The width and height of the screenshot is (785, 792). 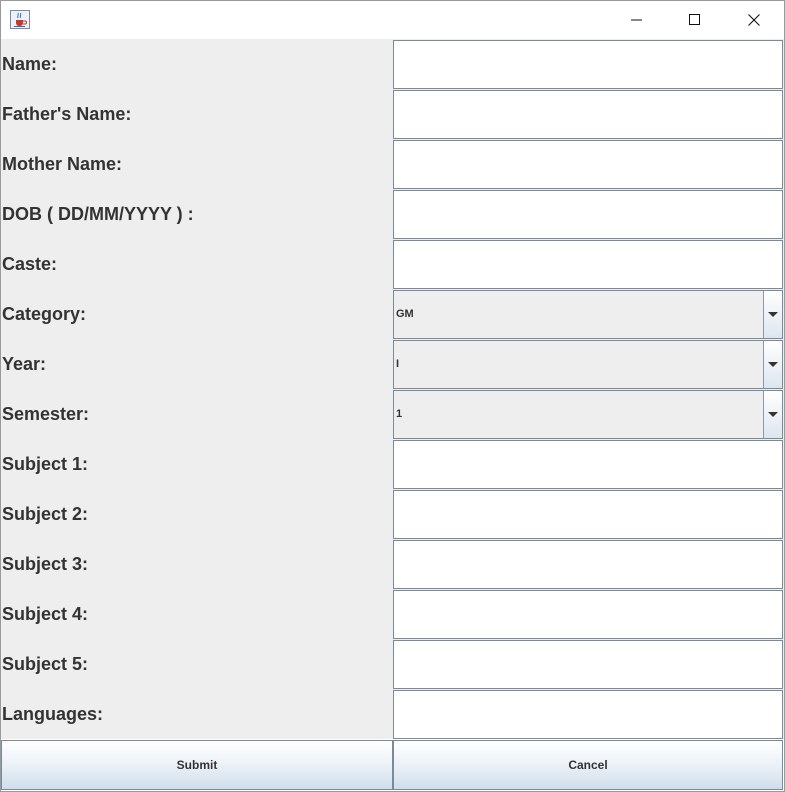 What do you see at coordinates (392, 514) in the screenshot?
I see `row-subject-2: Subject 2:` at bounding box center [392, 514].